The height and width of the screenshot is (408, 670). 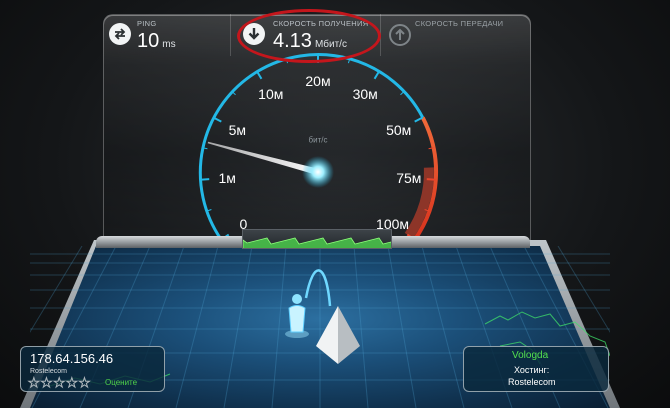 What do you see at coordinates (318, 288) in the screenshot?
I see `connection-beam` at bounding box center [318, 288].